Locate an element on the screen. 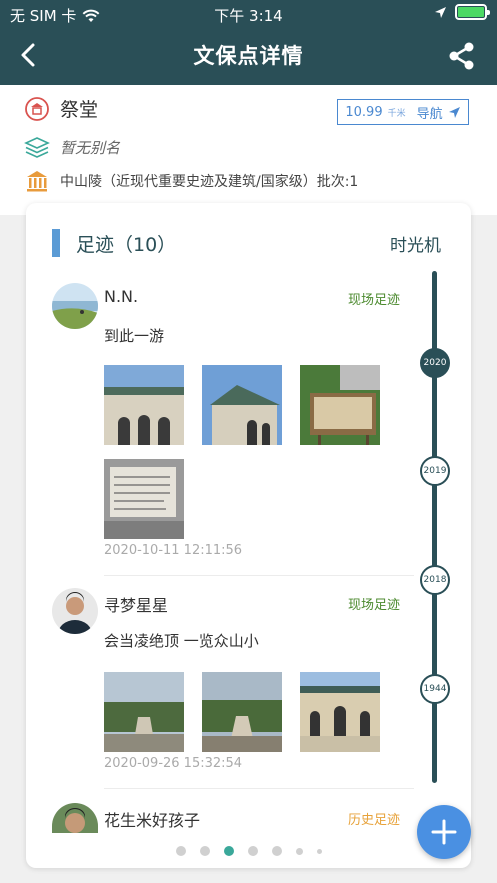 This screenshot has height=883, width=497. timeline-year-2018: 2018 is located at coordinates (435, 580).